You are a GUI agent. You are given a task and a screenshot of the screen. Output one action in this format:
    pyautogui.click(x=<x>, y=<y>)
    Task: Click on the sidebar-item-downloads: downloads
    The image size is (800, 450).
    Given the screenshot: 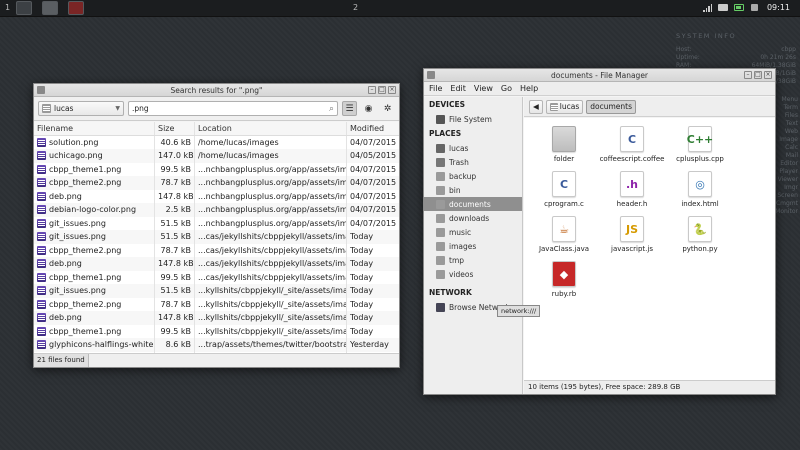 What is the action you would take?
    pyautogui.click(x=473, y=218)
    